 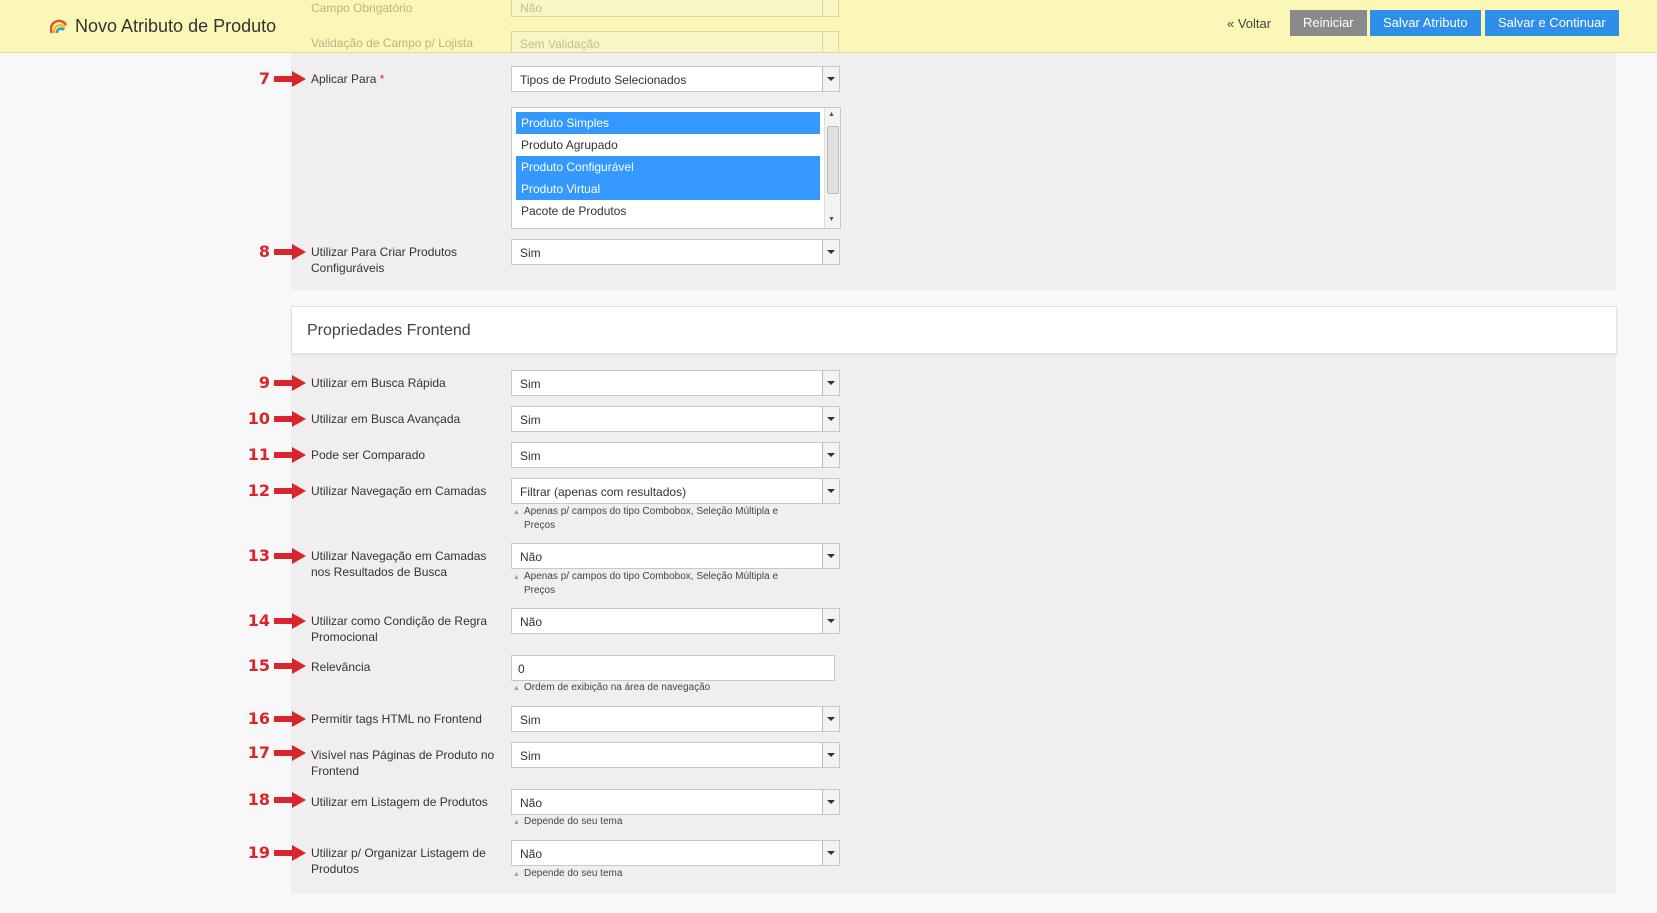 I want to click on advanced-search-select-value: Sim, so click(x=530, y=420).